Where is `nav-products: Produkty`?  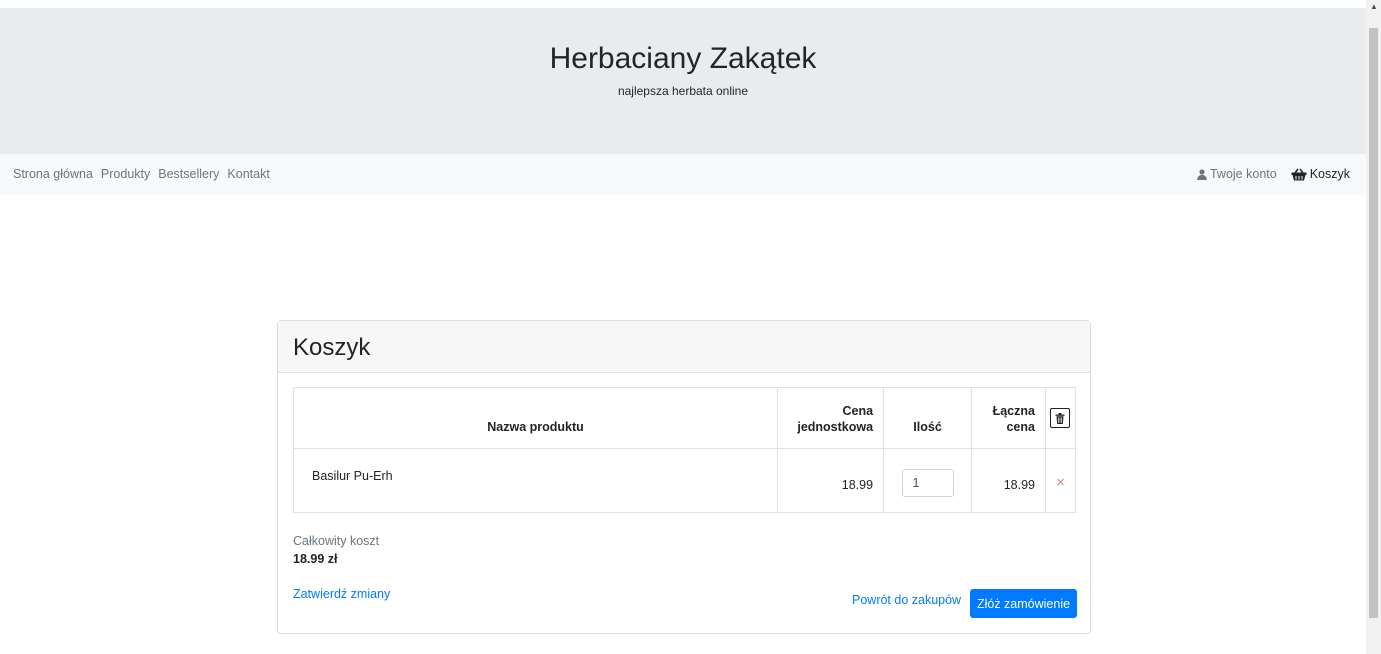
nav-products: Produkty is located at coordinates (125, 174).